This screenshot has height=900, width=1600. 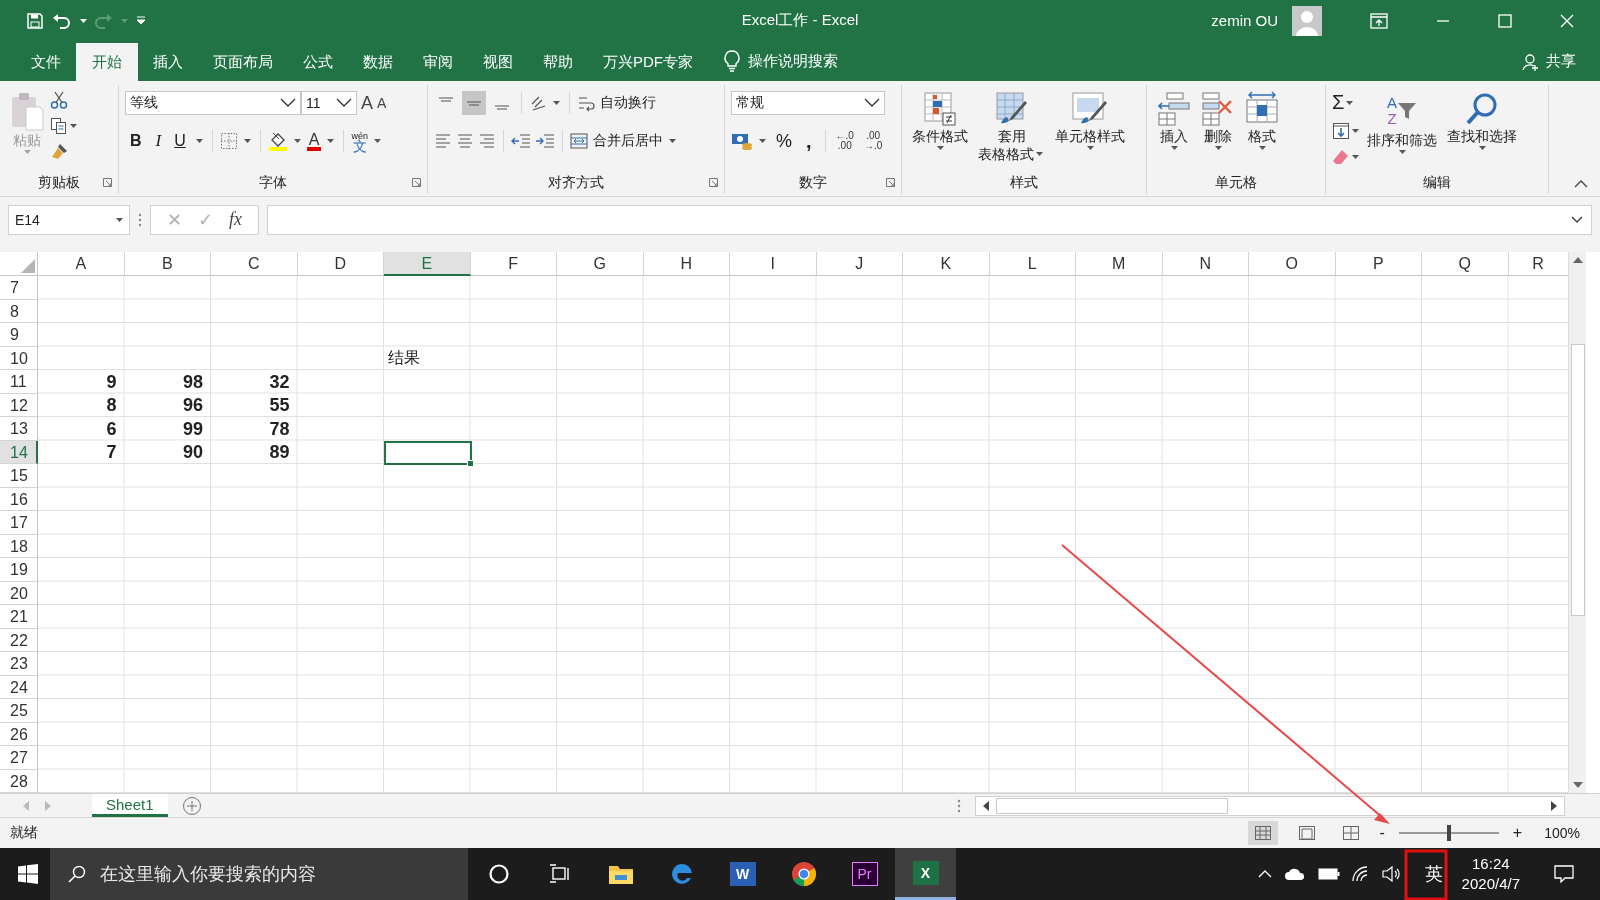 I want to click on conditional-format-icon, so click(x=940, y=109).